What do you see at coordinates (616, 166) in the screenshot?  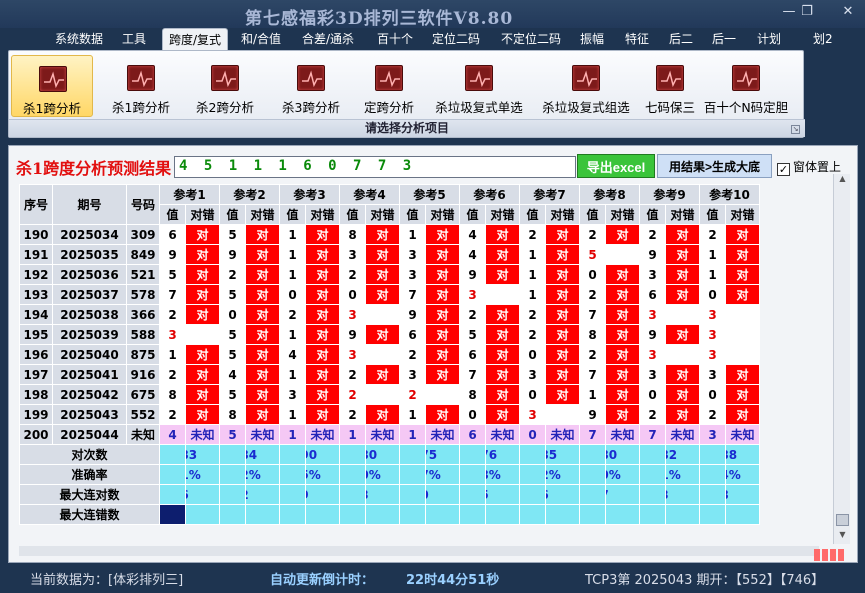 I see `export-excel-button: 导出excel` at bounding box center [616, 166].